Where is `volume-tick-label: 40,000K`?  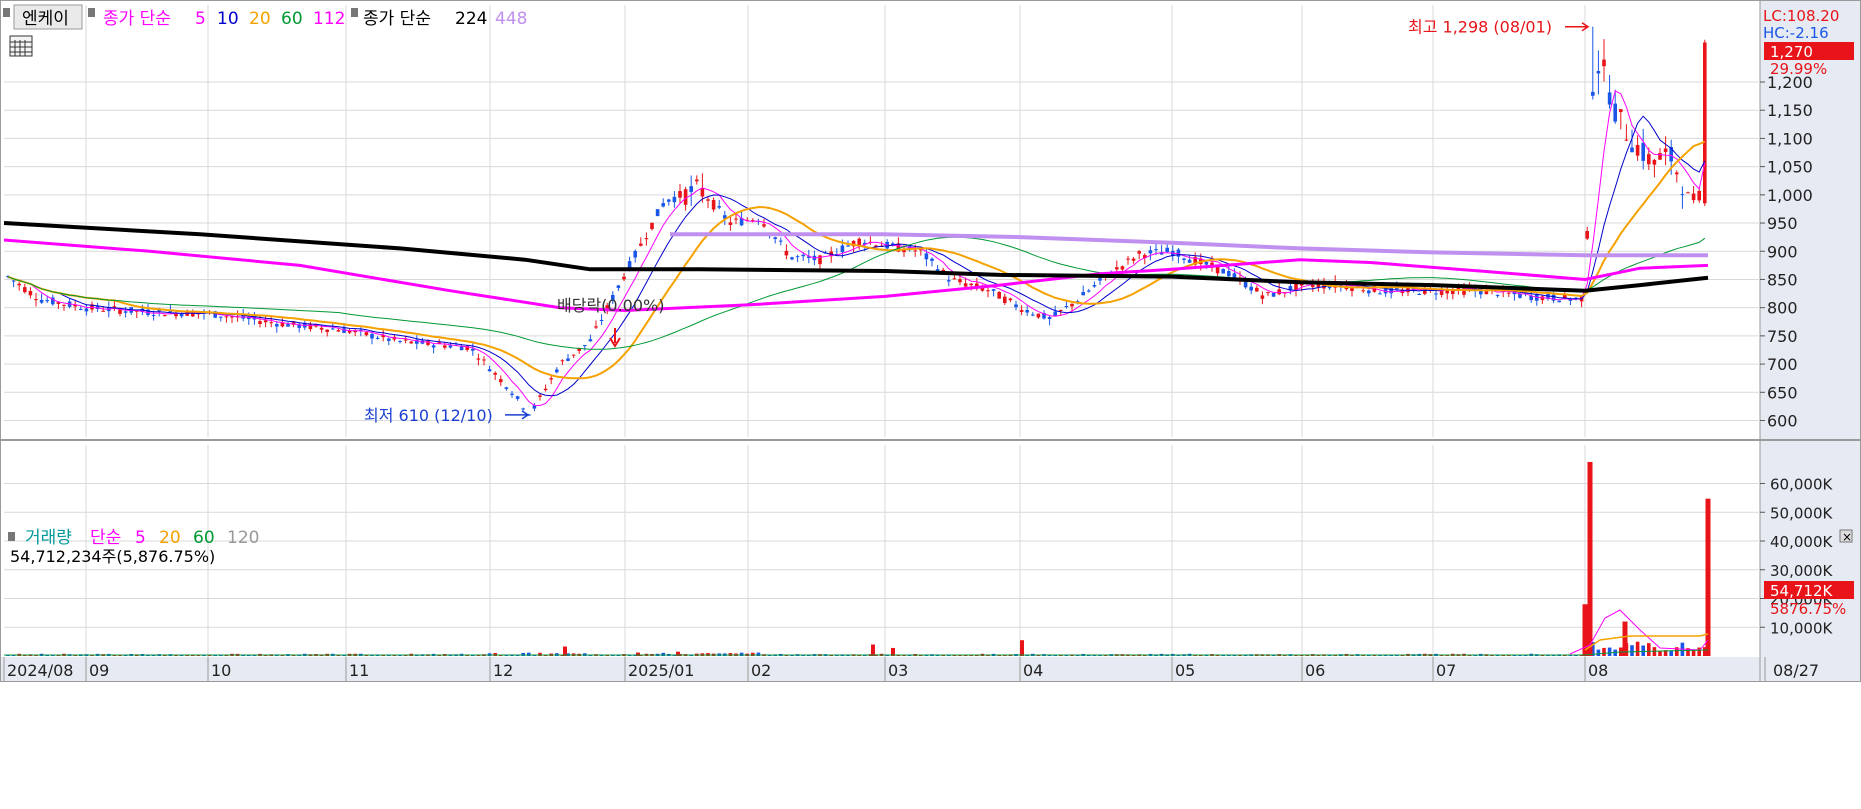
volume-tick-label: 40,000K is located at coordinates (1801, 542).